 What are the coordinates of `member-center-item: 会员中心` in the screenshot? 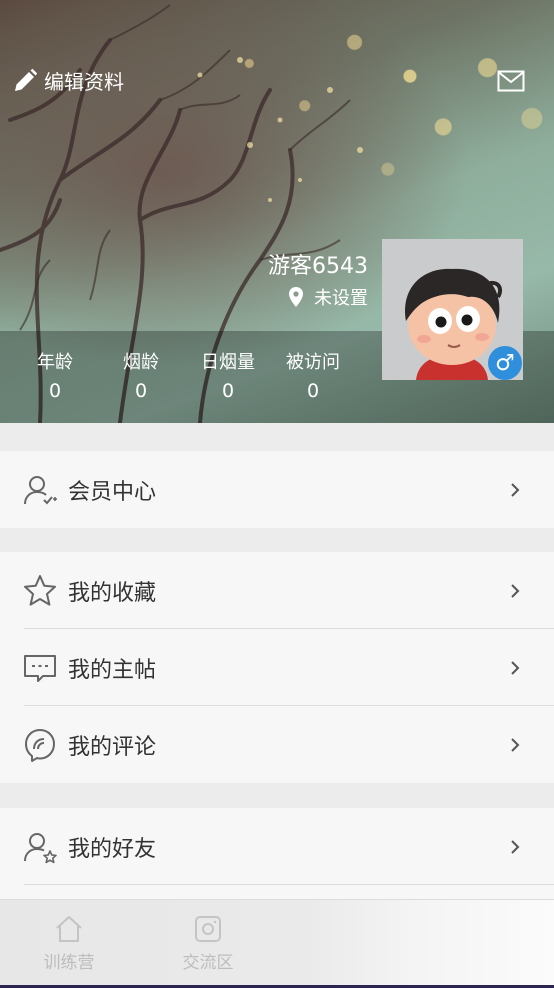 It's located at (277, 489).